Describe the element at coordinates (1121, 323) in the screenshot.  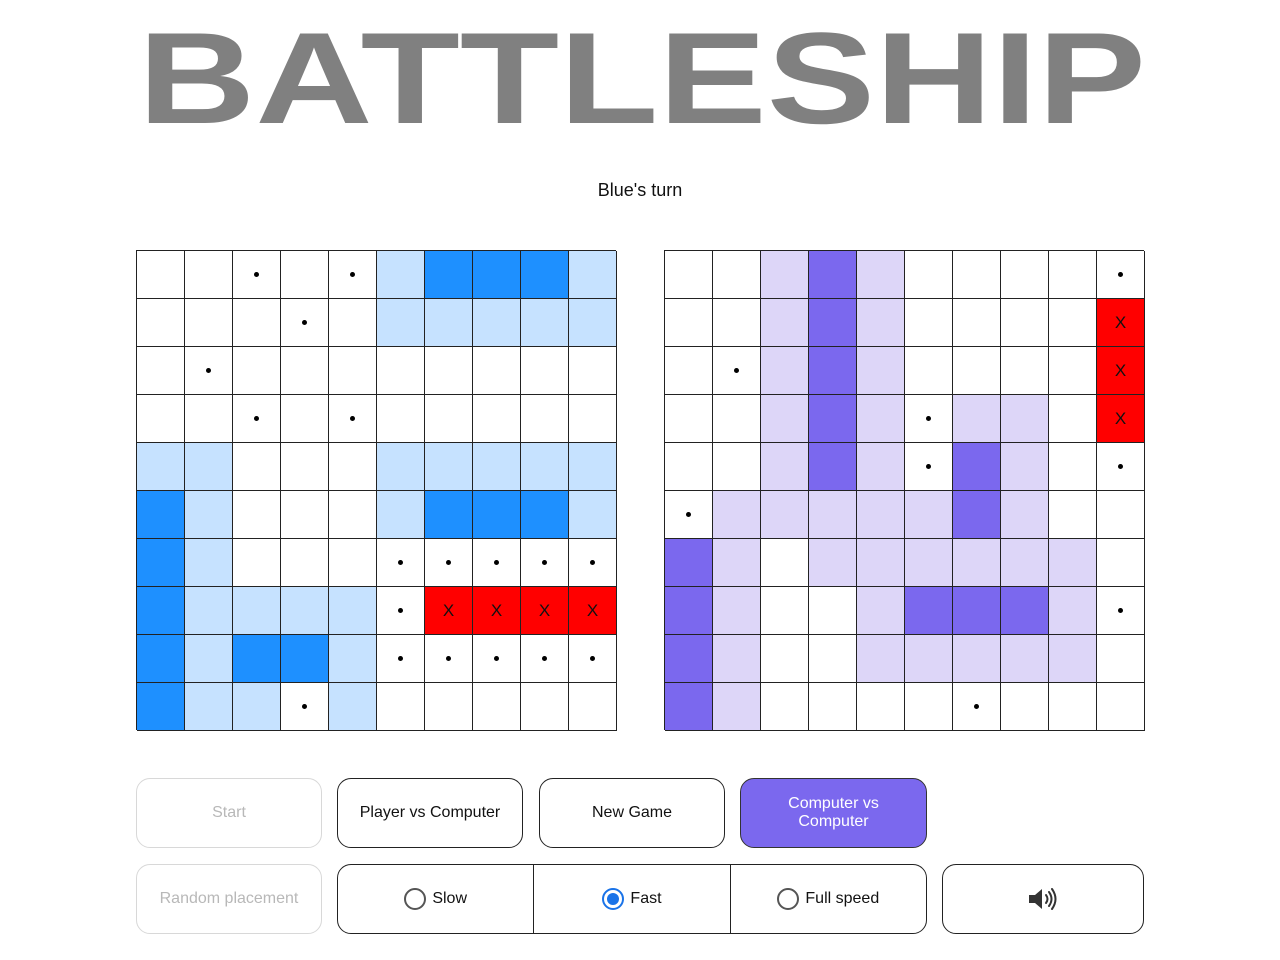
I see `purple-board-cell: X` at that location.